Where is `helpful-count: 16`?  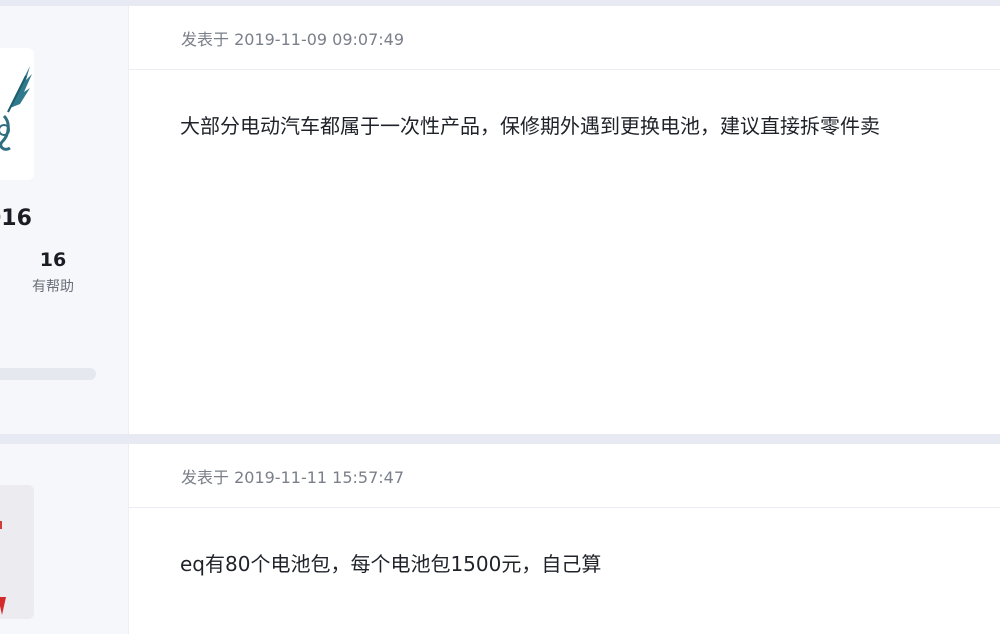
helpful-count: 16 is located at coordinates (53, 260).